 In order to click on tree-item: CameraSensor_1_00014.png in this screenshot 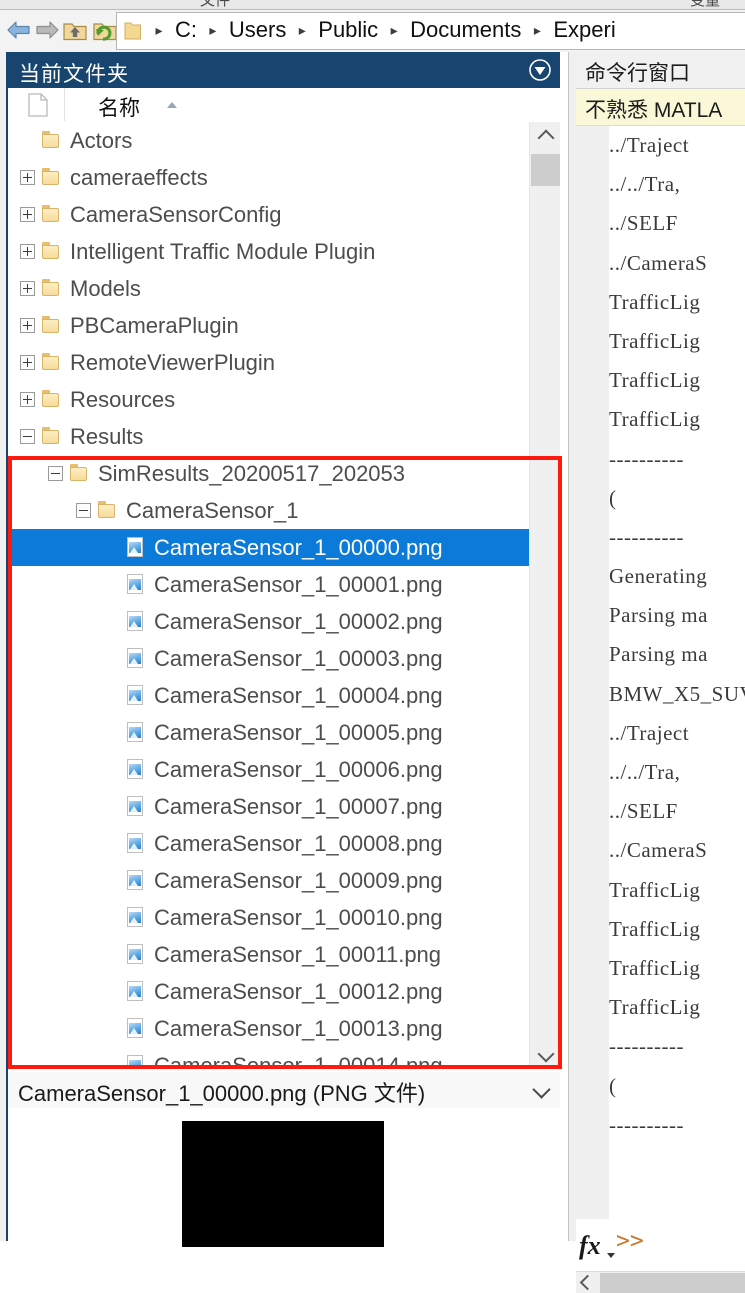, I will do `click(268, 1058)`.